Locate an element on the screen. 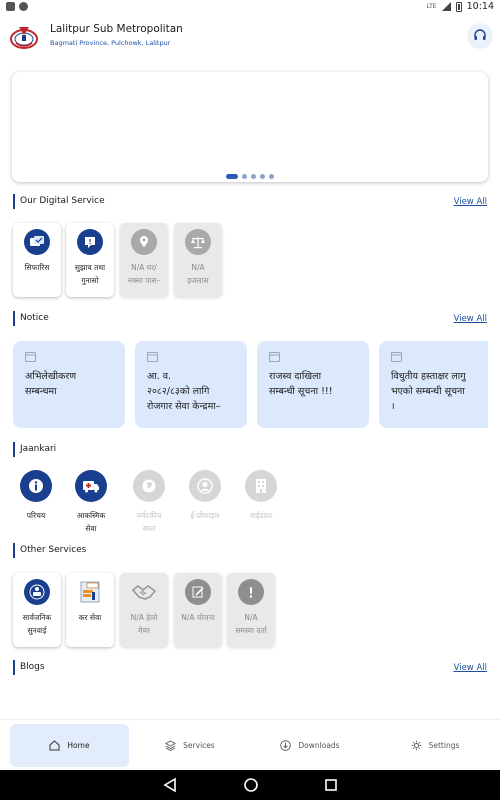 Image resolution: width=500 pixels, height=800 pixels. view-all-digital-service: View All is located at coordinates (470, 202).